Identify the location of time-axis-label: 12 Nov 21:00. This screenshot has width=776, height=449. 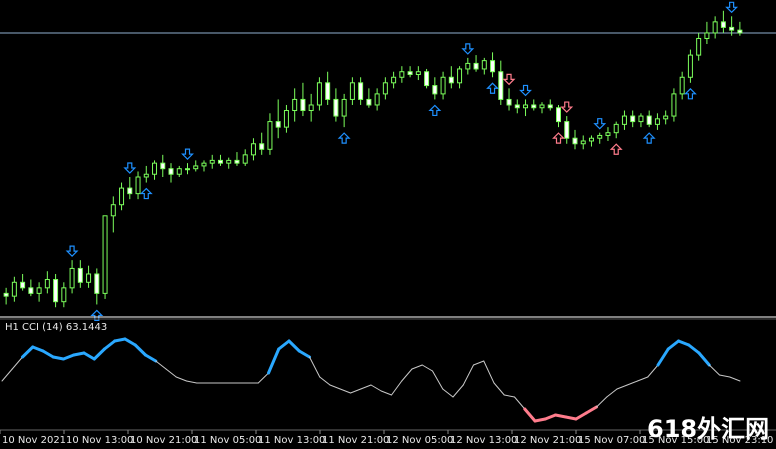
(547, 440).